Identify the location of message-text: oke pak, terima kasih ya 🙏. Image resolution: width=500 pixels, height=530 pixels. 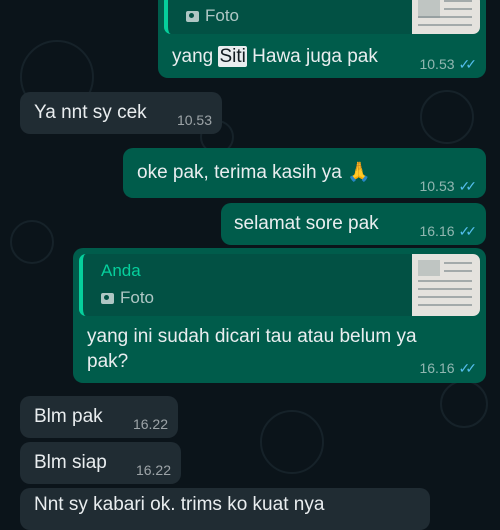
(254, 172).